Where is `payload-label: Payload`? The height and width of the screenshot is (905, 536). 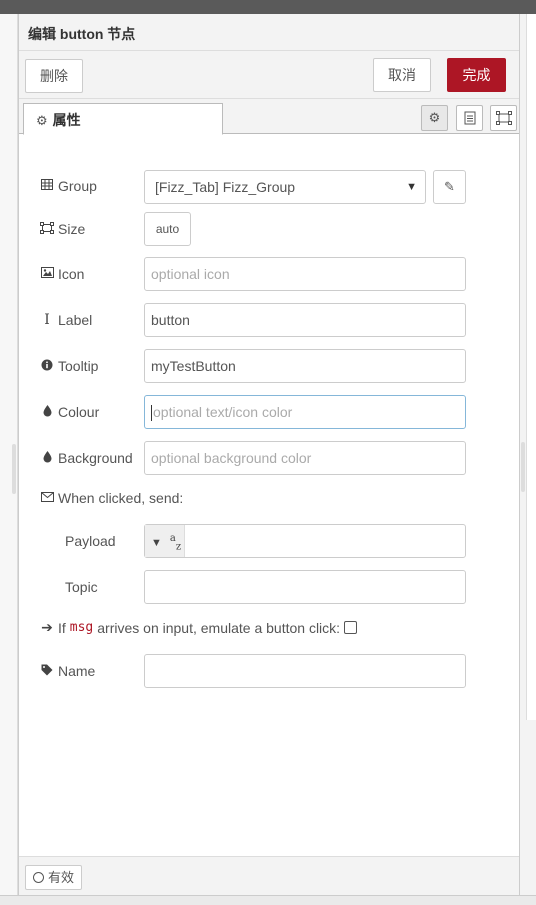 payload-label: Payload is located at coordinates (90, 541).